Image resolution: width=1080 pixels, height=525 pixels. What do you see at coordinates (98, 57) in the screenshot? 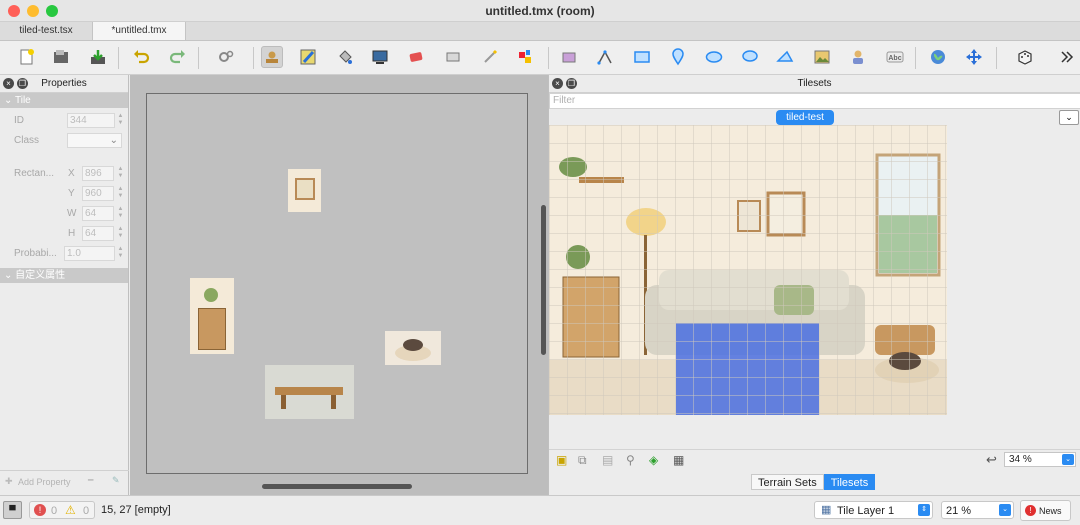
I see `save-icon` at bounding box center [98, 57].